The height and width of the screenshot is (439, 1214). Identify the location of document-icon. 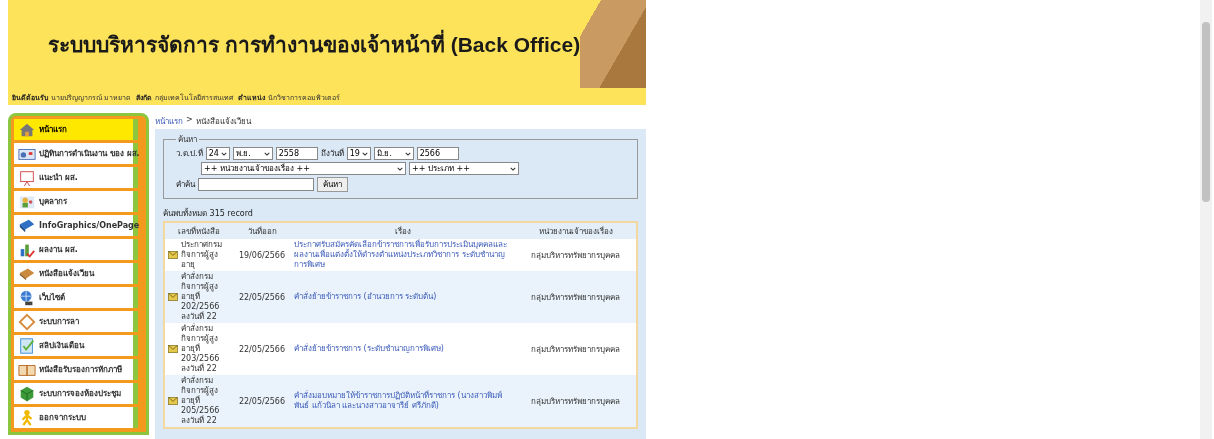
(27, 345).